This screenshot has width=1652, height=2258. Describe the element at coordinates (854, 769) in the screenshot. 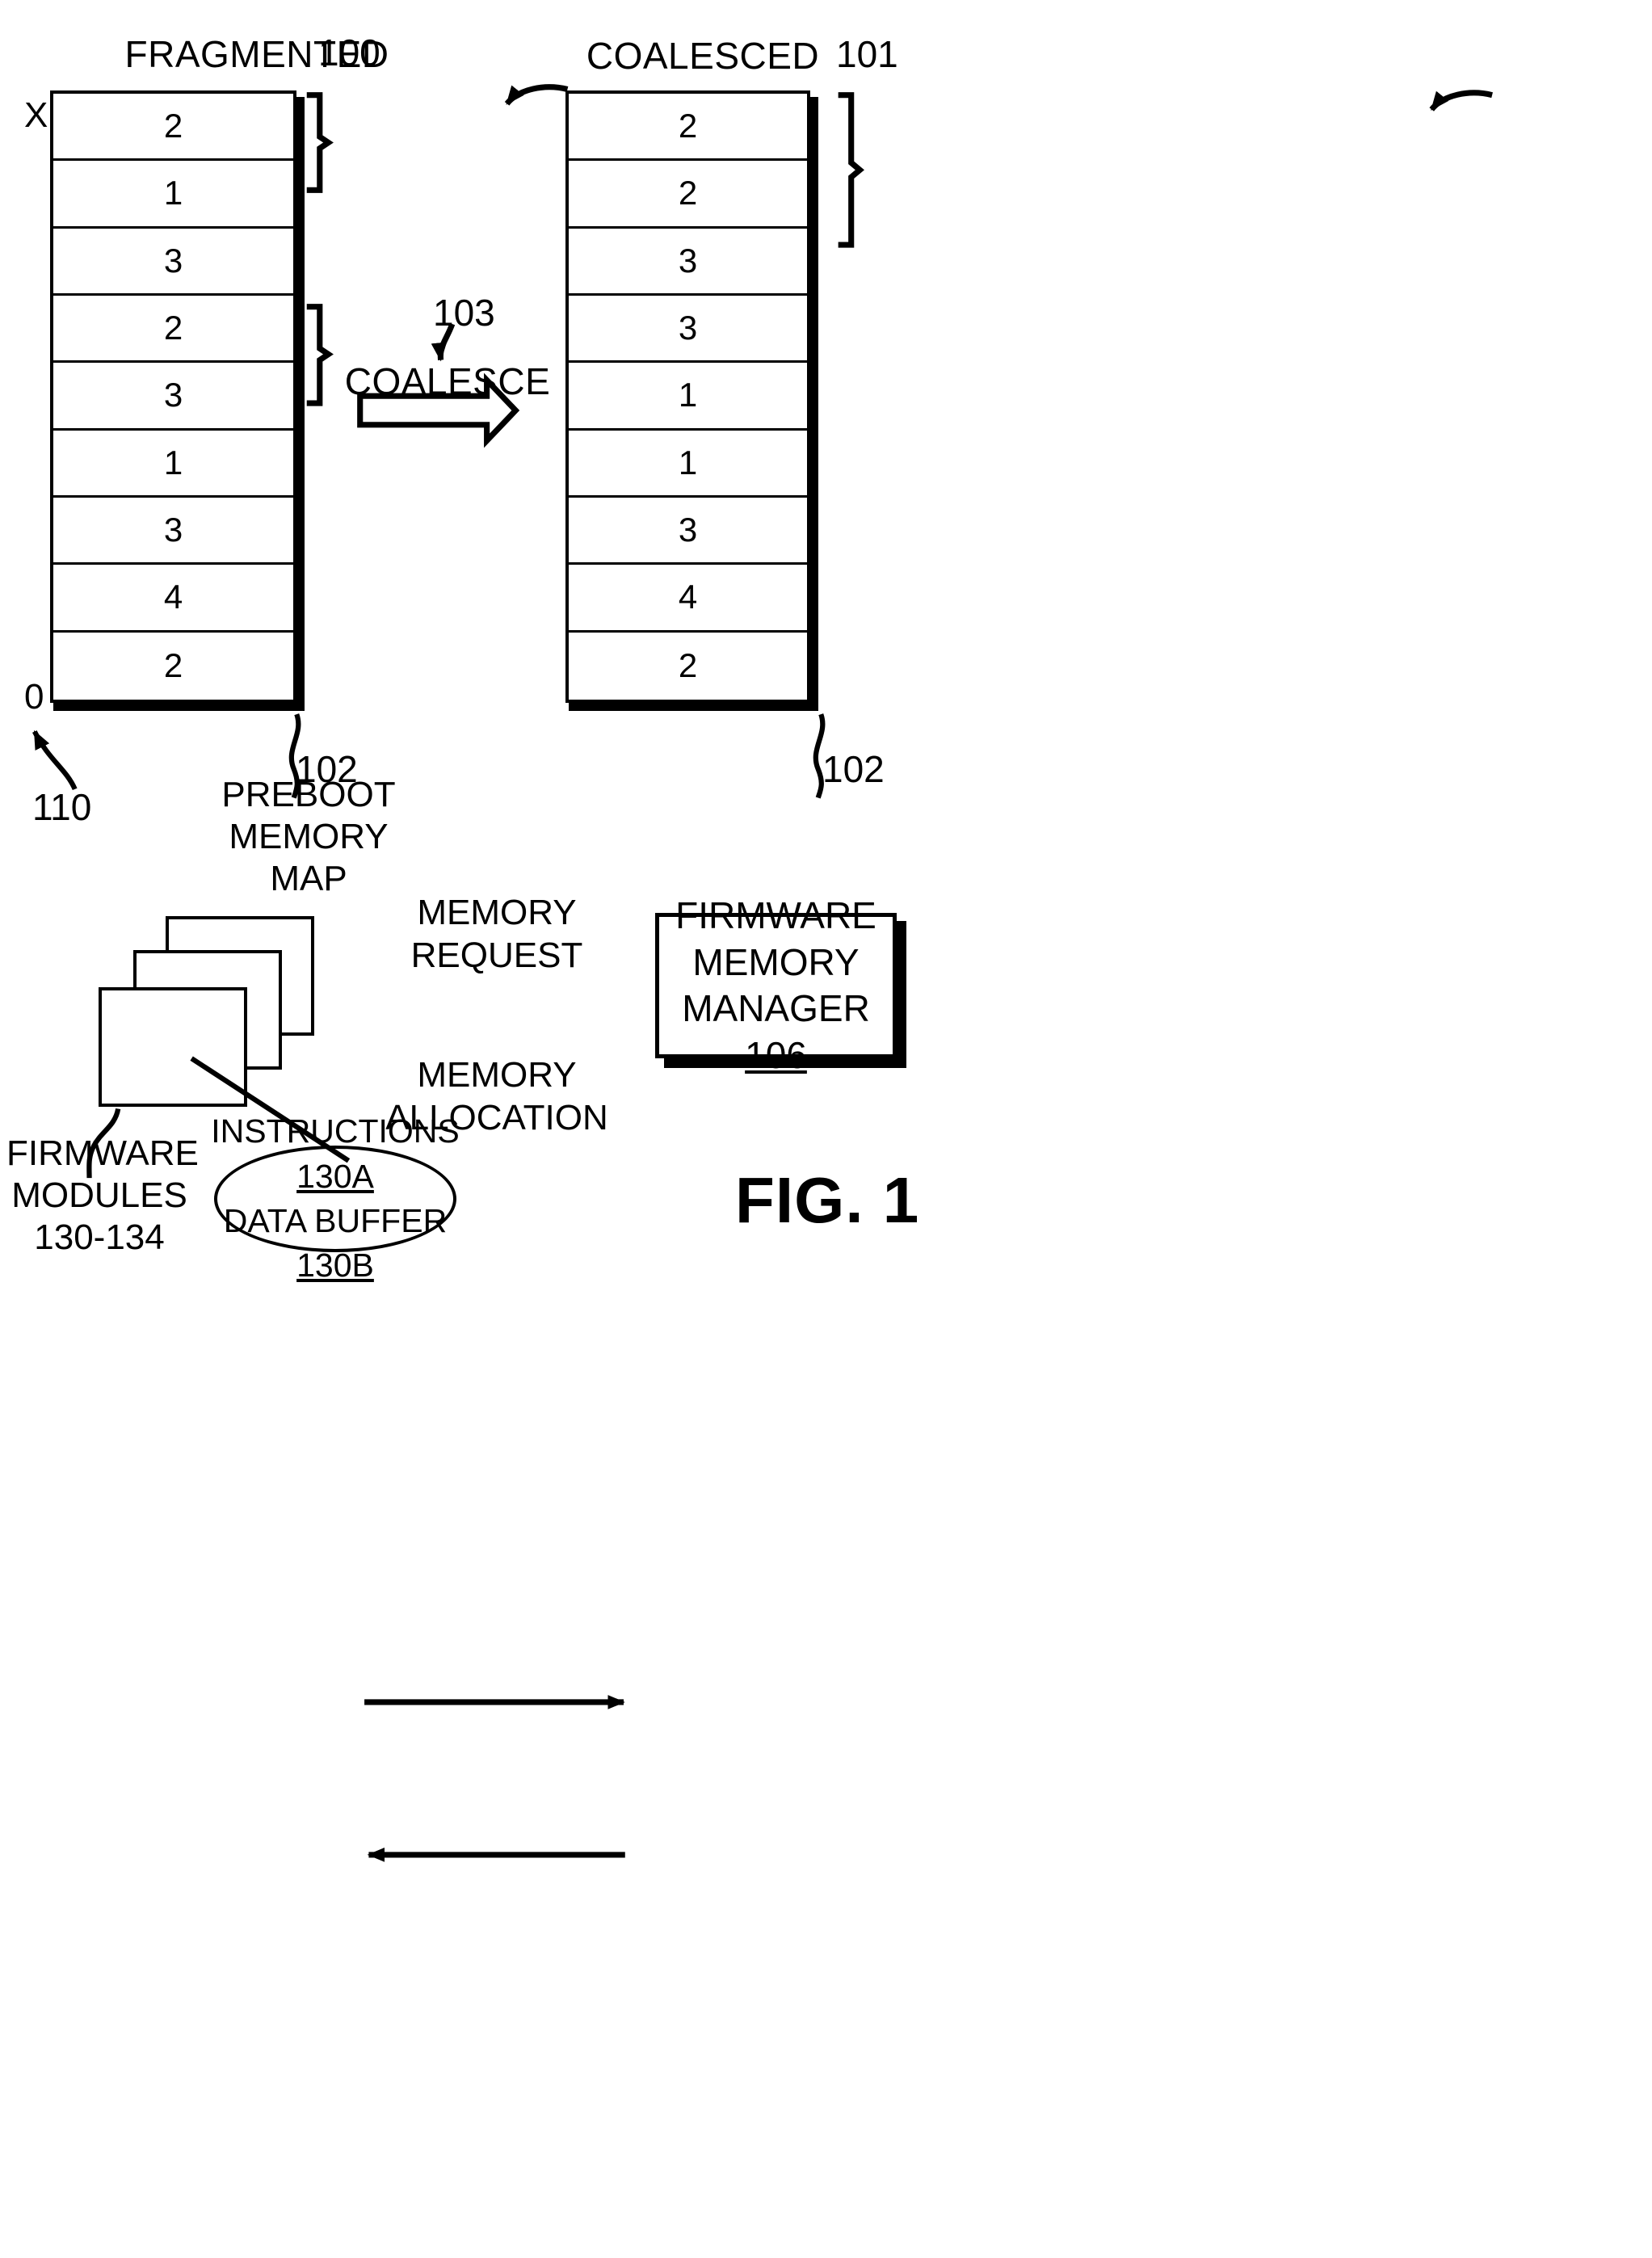

I see `right-map-bottom-ref-102: 102` at that location.